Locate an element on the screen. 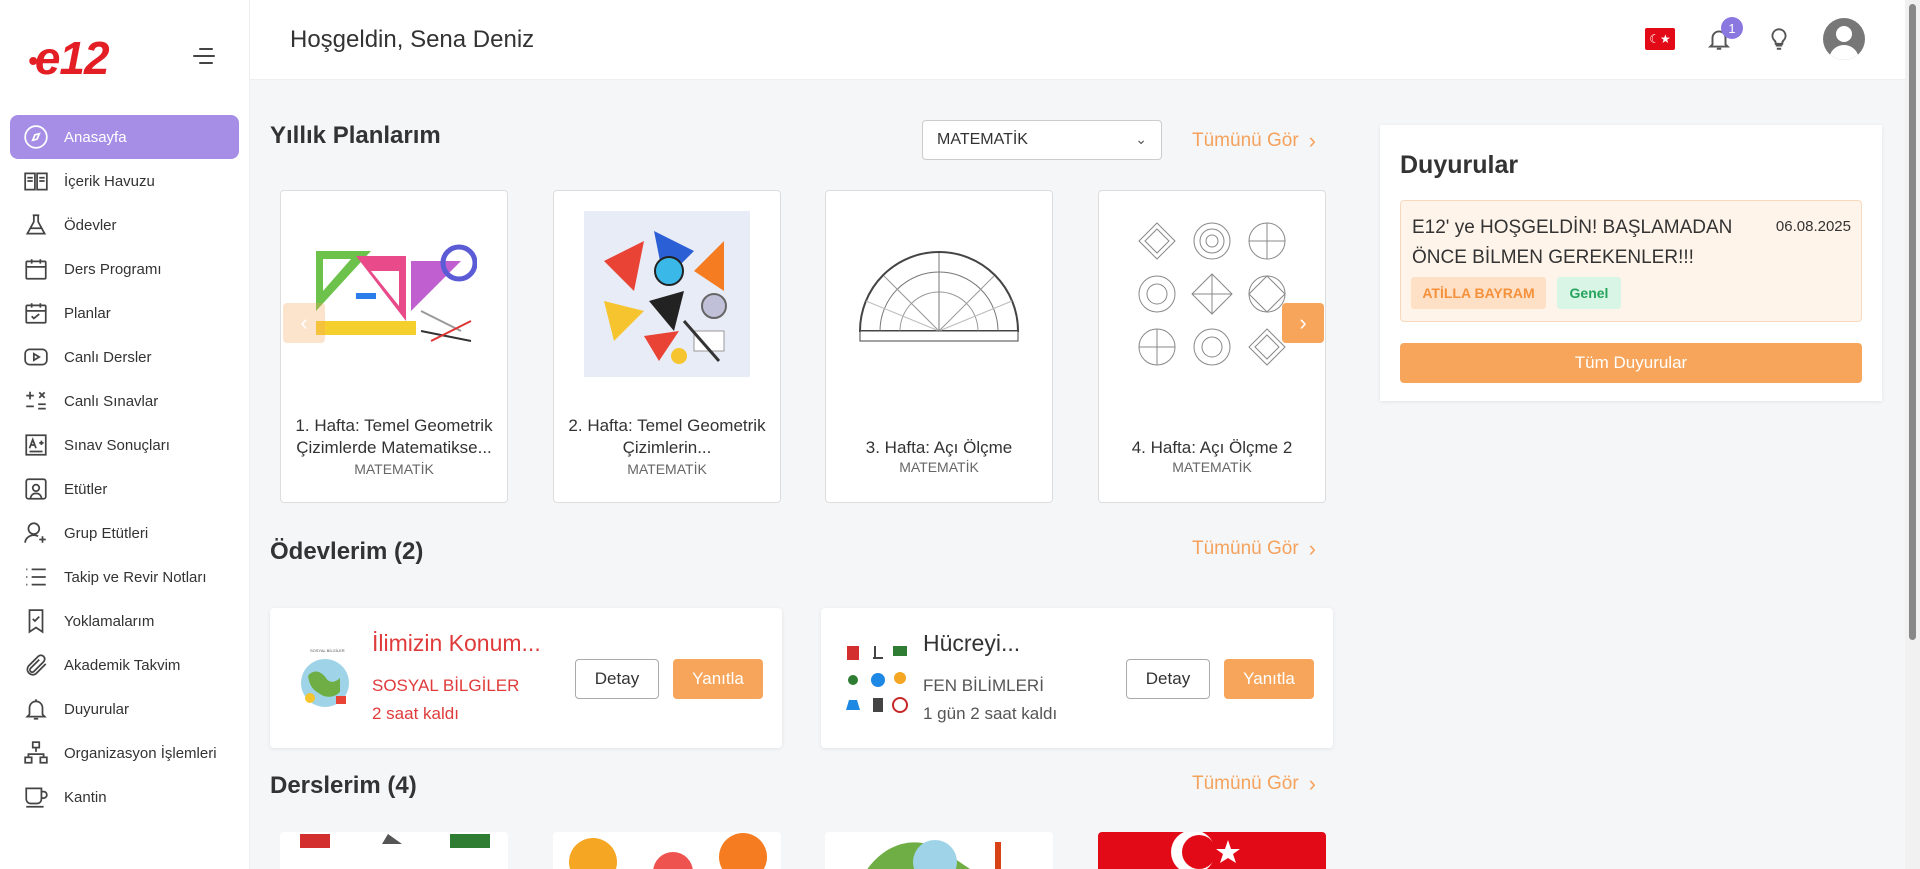  notification-button: 1 is located at coordinates (1723, 36).